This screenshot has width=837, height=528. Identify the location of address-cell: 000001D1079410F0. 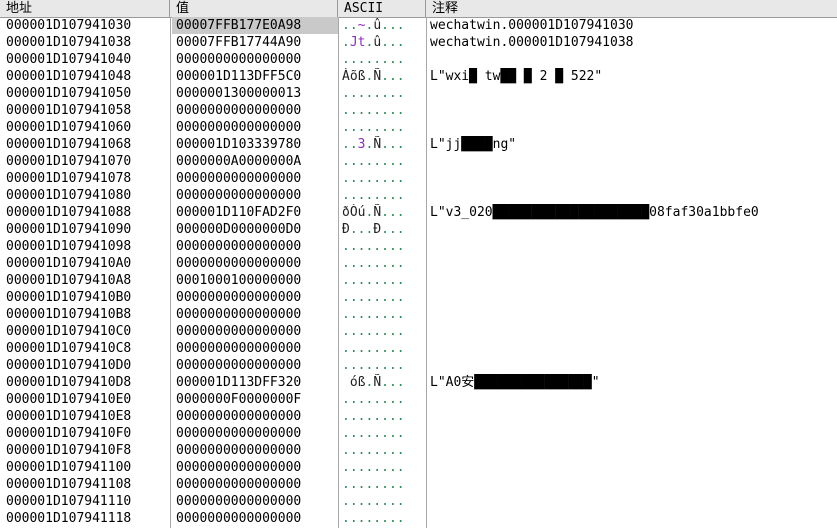
(69, 433).